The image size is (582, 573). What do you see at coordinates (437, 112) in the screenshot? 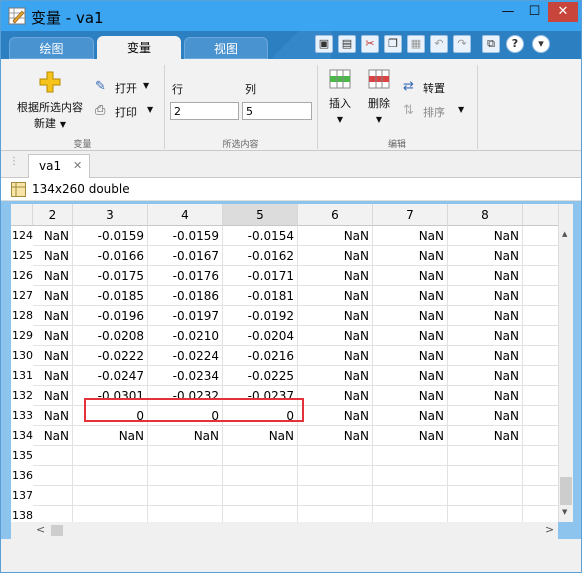
I see `sort-button: ⇅ 排序 ▼` at bounding box center [437, 112].